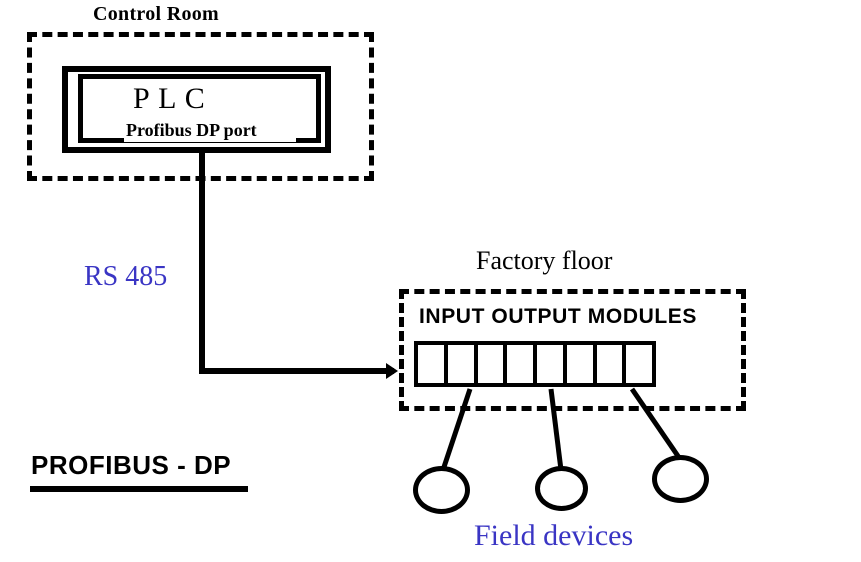  Describe the element at coordinates (544, 260) in the screenshot. I see `factory-floor-label: Factory floor` at that location.